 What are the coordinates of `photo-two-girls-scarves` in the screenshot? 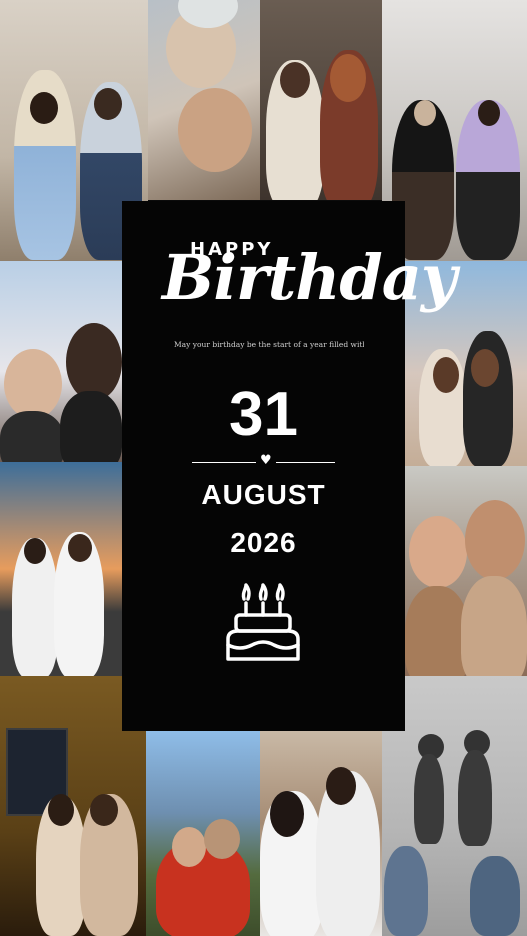 It's located at (466, 574).